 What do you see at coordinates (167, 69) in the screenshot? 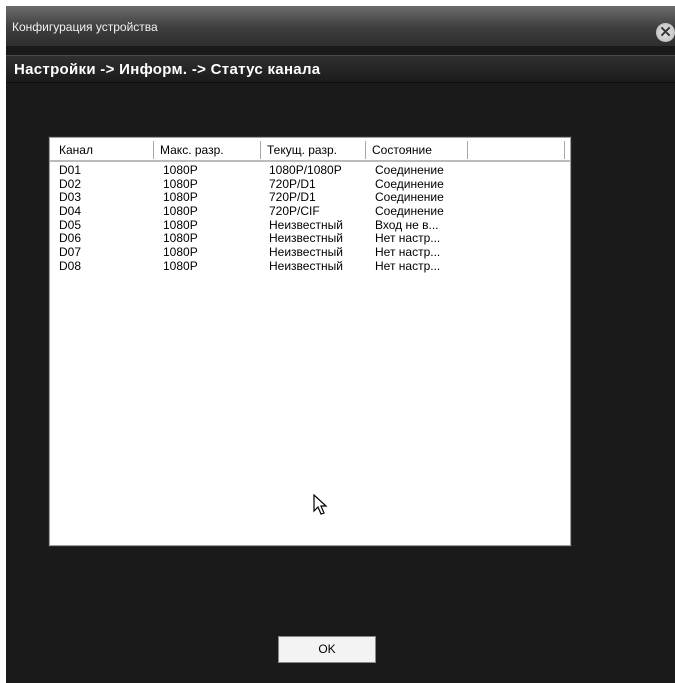
I see `breadcrumb: Настройки -> Информ. -> Статус канала` at bounding box center [167, 69].